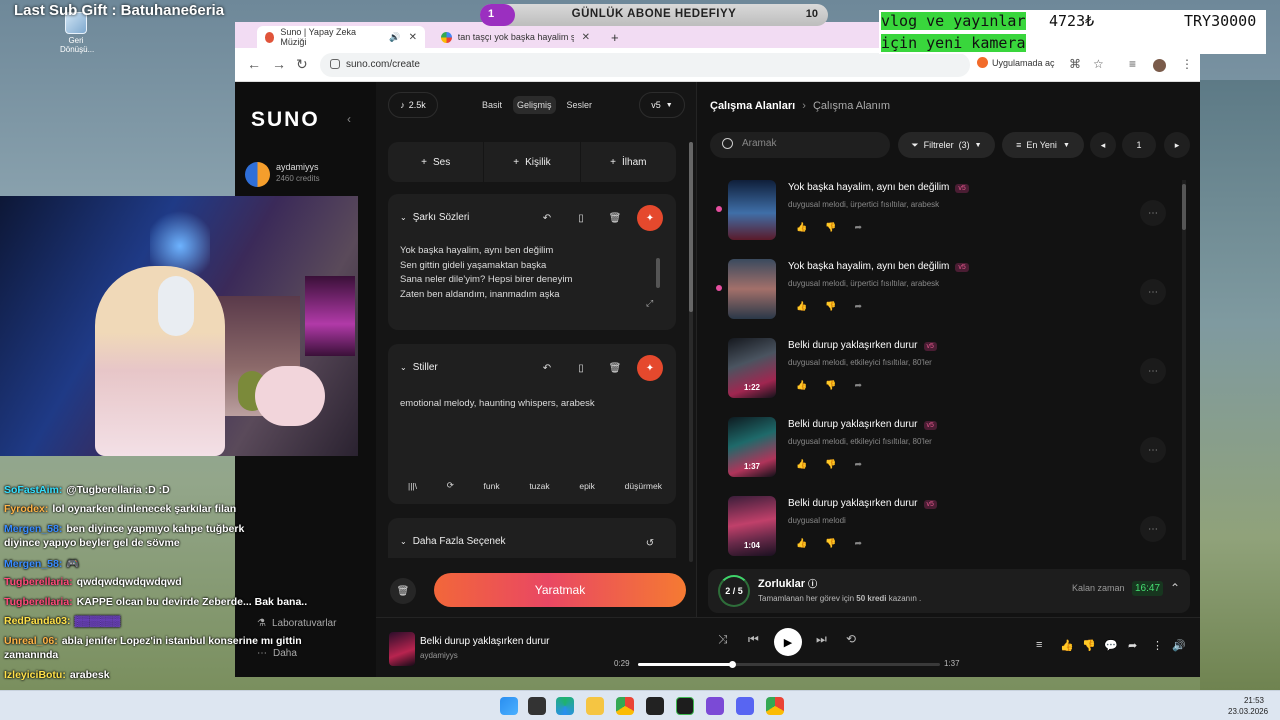 The image size is (1280, 720). What do you see at coordinates (403, 591) in the screenshot?
I see `clear-button: 🗑` at bounding box center [403, 591].